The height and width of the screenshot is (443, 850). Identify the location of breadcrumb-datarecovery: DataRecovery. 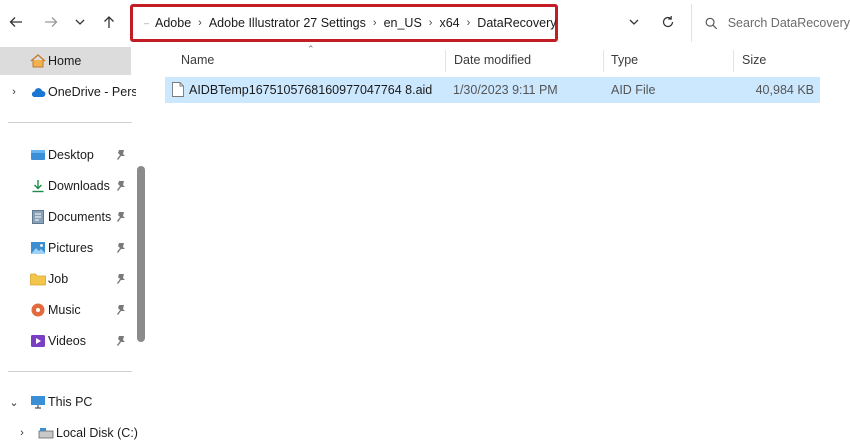
(516, 23).